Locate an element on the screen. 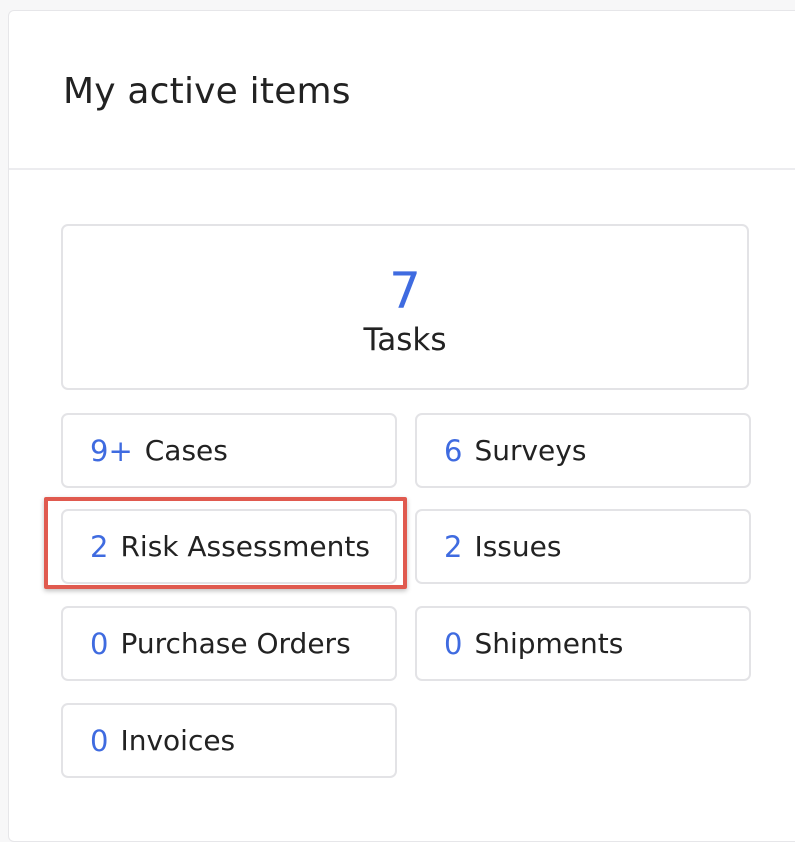 The width and height of the screenshot is (795, 842). cases-count: 9+ is located at coordinates (111, 450).